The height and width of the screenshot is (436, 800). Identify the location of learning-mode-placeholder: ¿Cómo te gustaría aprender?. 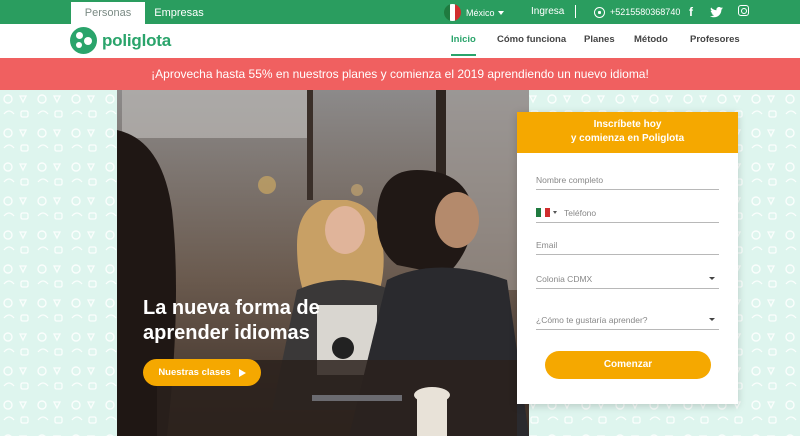
(592, 319).